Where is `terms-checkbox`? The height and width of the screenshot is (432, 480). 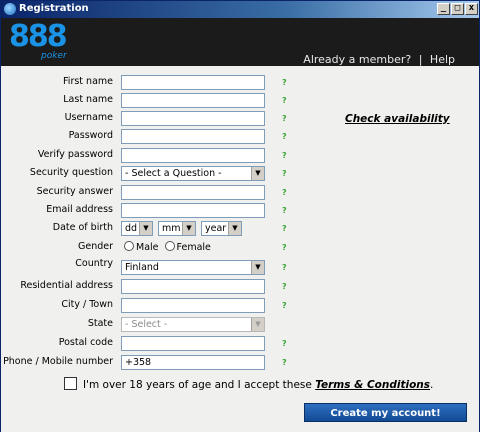
terms-checkbox is located at coordinates (70, 383).